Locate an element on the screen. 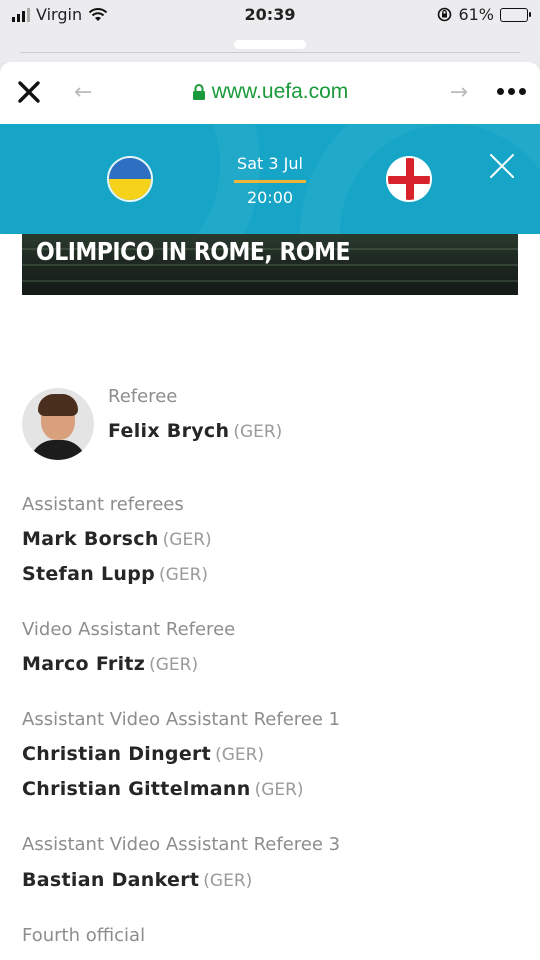 The image size is (540, 960). referee-entry: Felix Brych (GER) is located at coordinates (195, 431).